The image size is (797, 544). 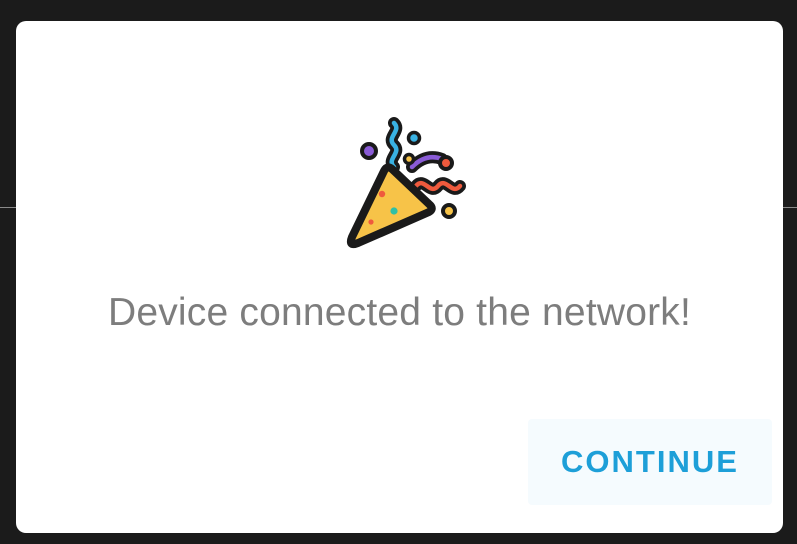 I want to click on party-popper-icon, so click(x=406, y=181).